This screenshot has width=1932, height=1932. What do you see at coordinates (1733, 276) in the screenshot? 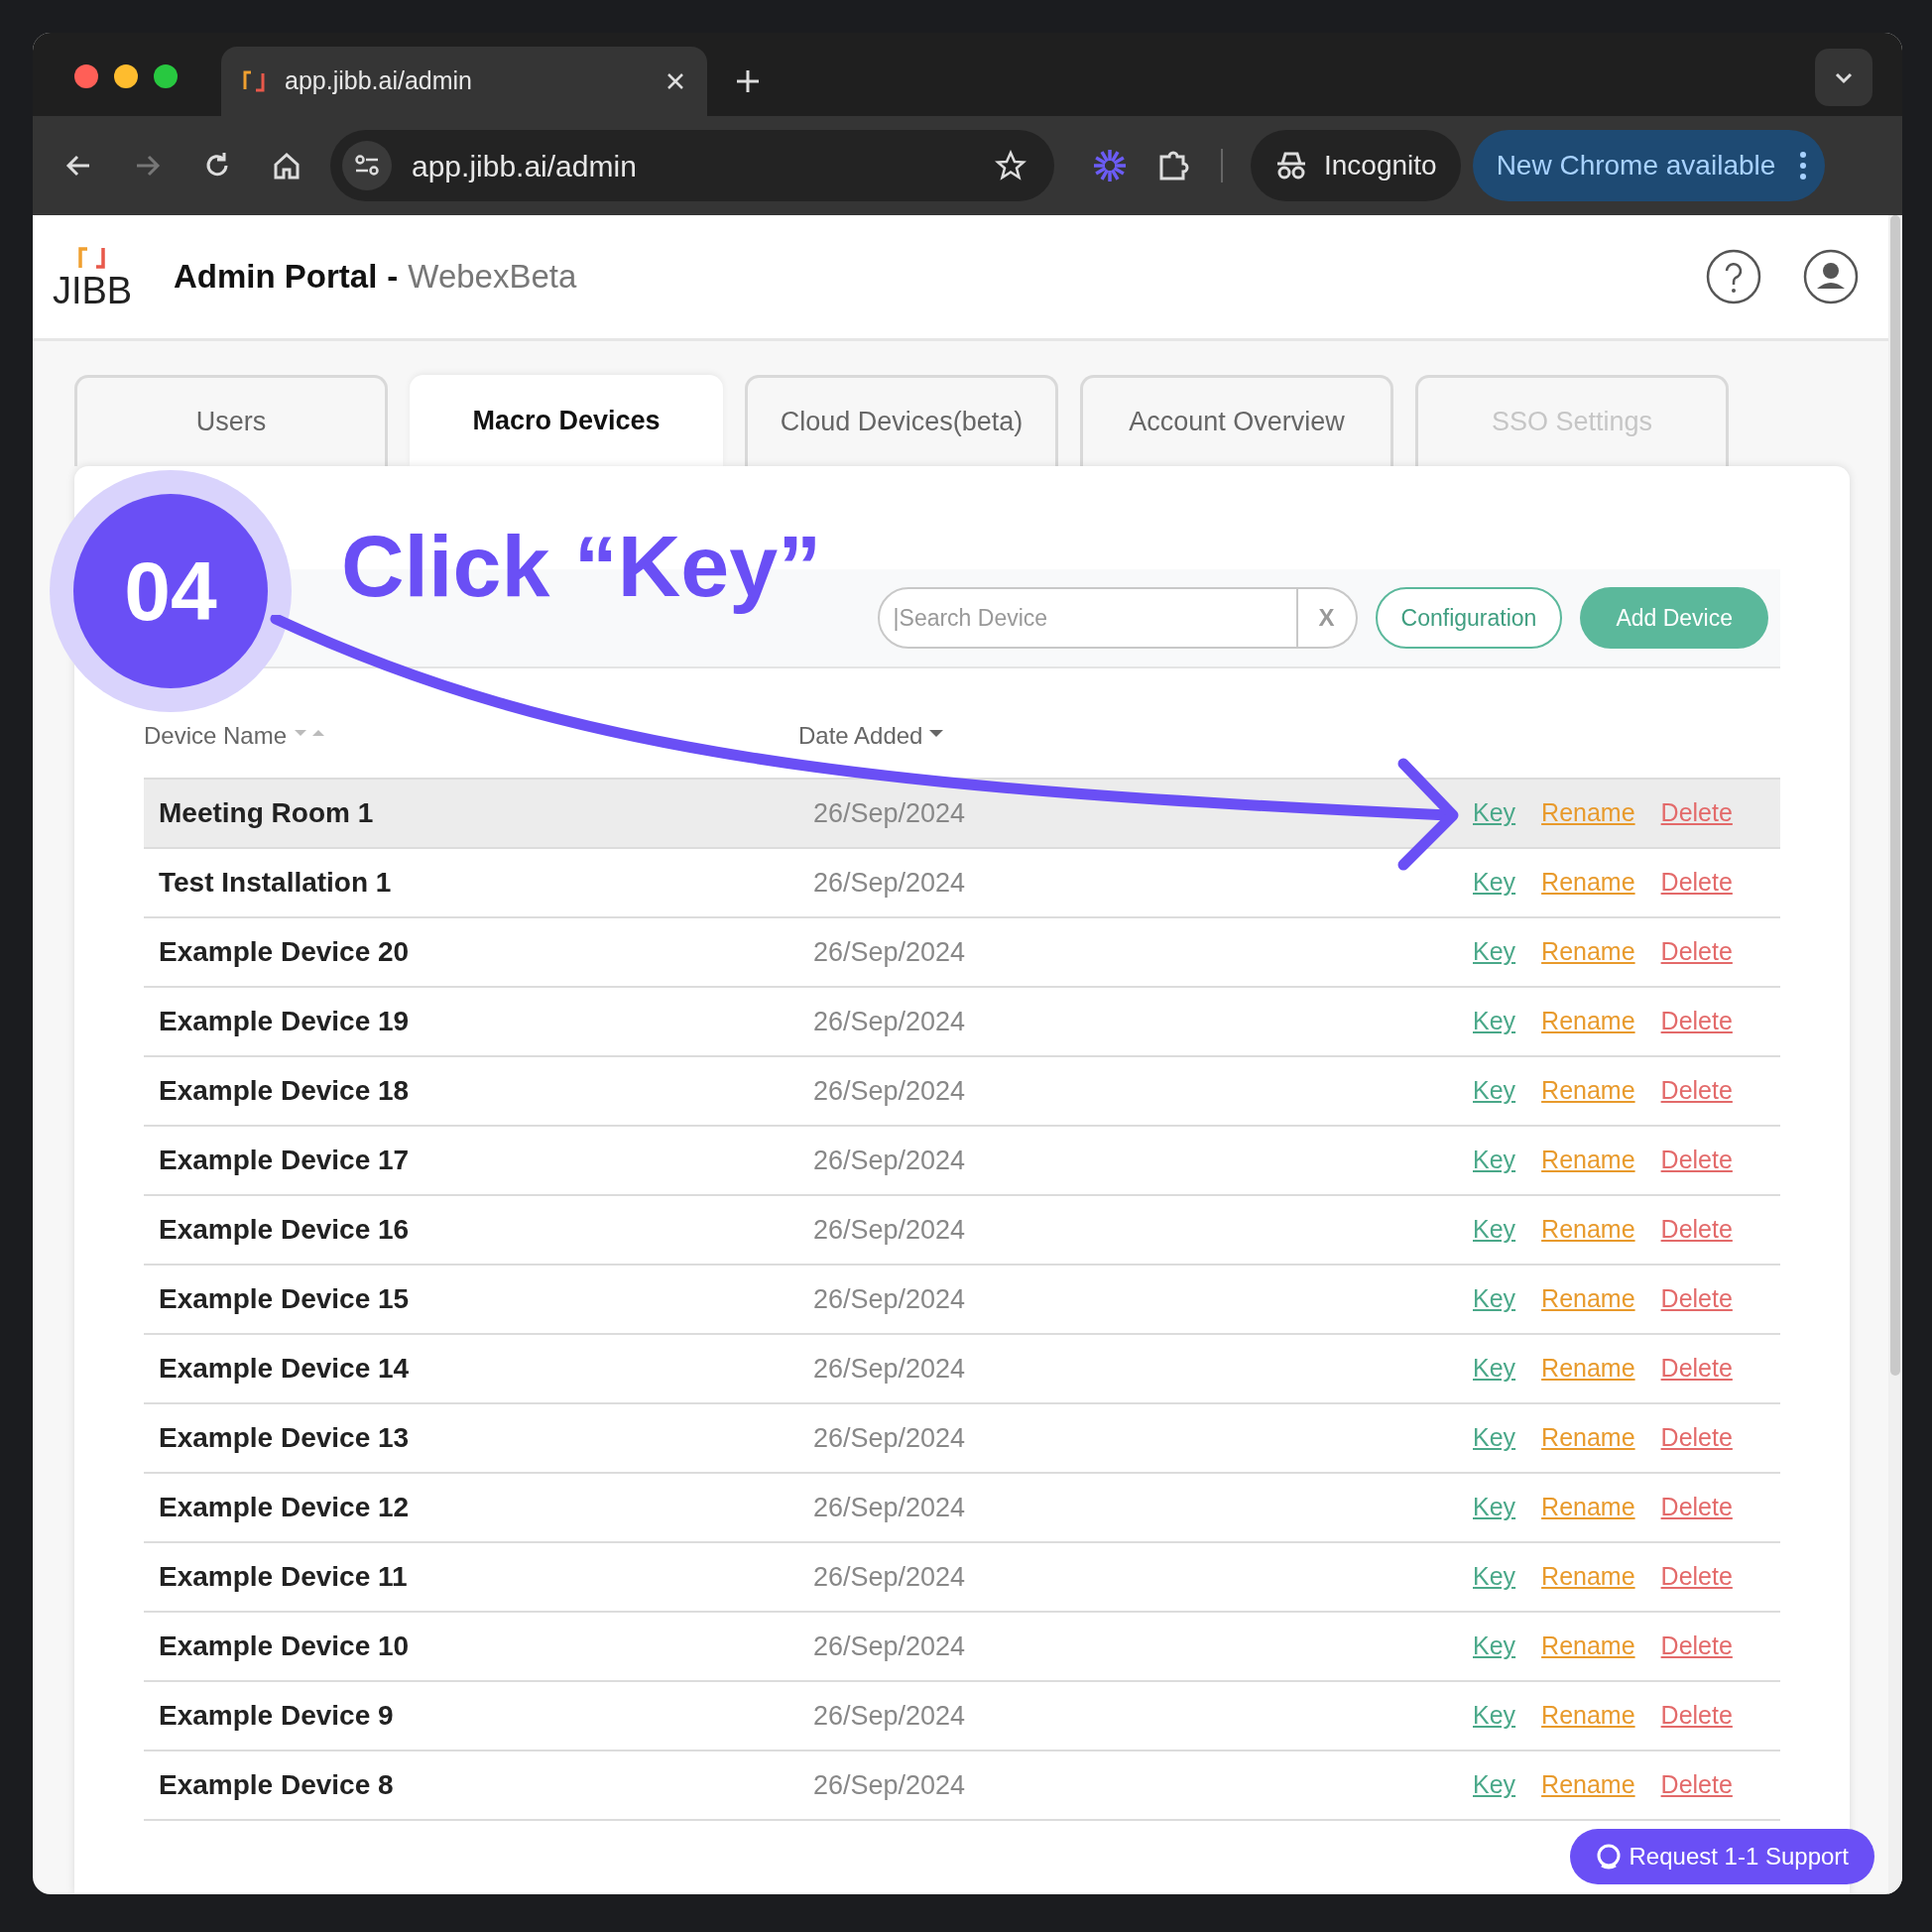
I see `help-icon` at bounding box center [1733, 276].